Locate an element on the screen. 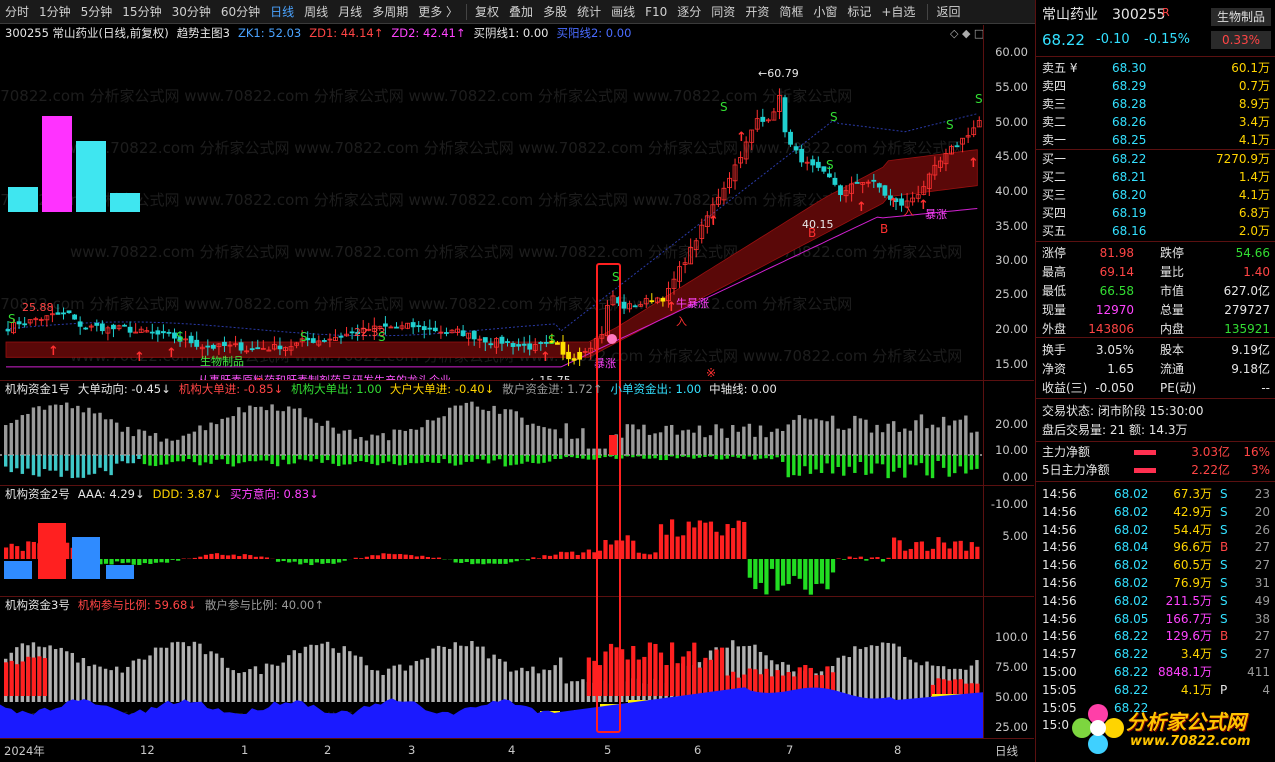  up-arrow-icon: ↑ is located at coordinates (171, 353).